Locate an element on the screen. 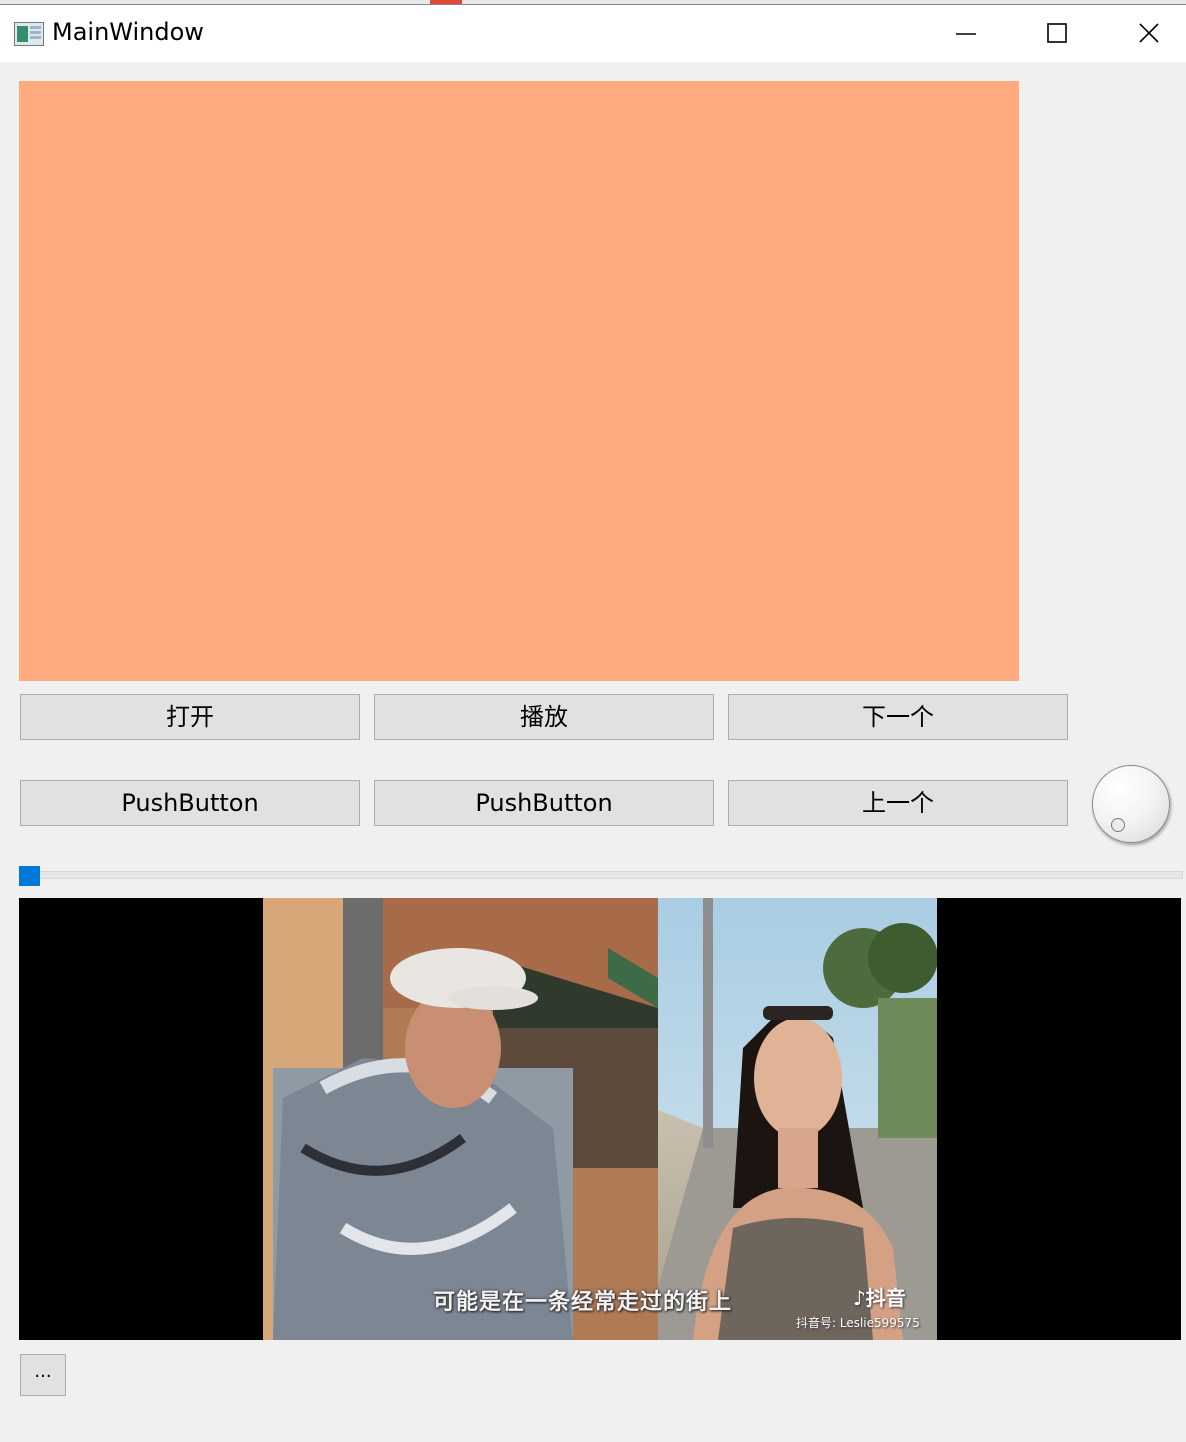  maximize-icon is located at coordinates (1057, 33).